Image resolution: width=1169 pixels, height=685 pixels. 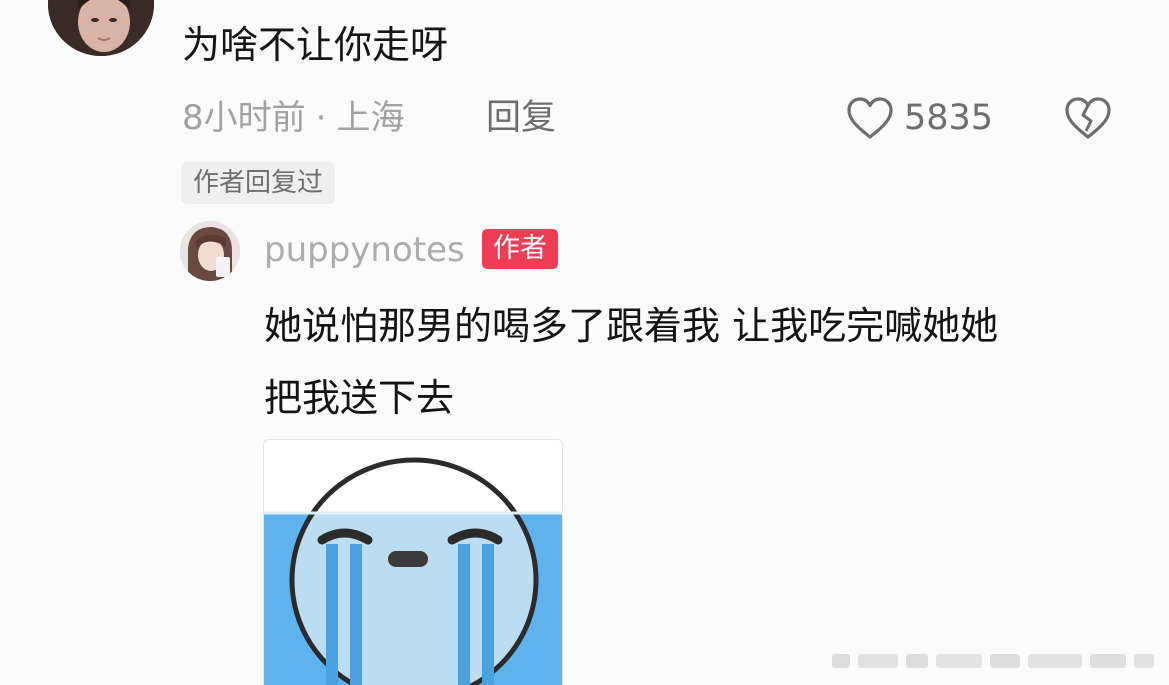 I want to click on reply-button: 回复, so click(x=521, y=118).